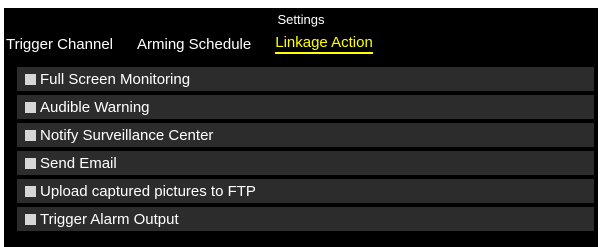 This screenshot has height=247, width=602. I want to click on option-label: Notify Surveillance Center, so click(127, 135).